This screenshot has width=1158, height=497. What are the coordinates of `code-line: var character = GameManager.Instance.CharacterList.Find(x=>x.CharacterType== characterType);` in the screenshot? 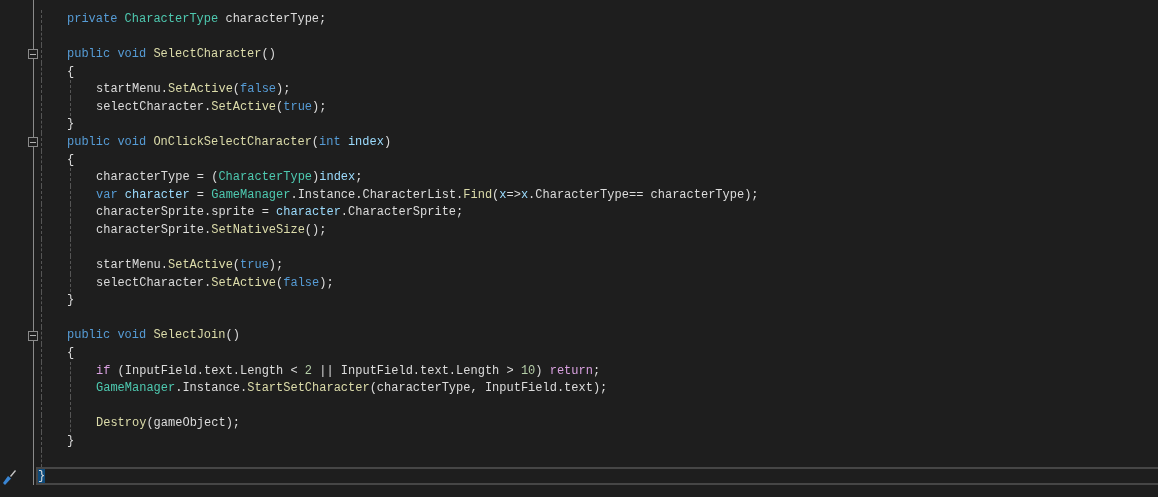 It's located at (427, 194).